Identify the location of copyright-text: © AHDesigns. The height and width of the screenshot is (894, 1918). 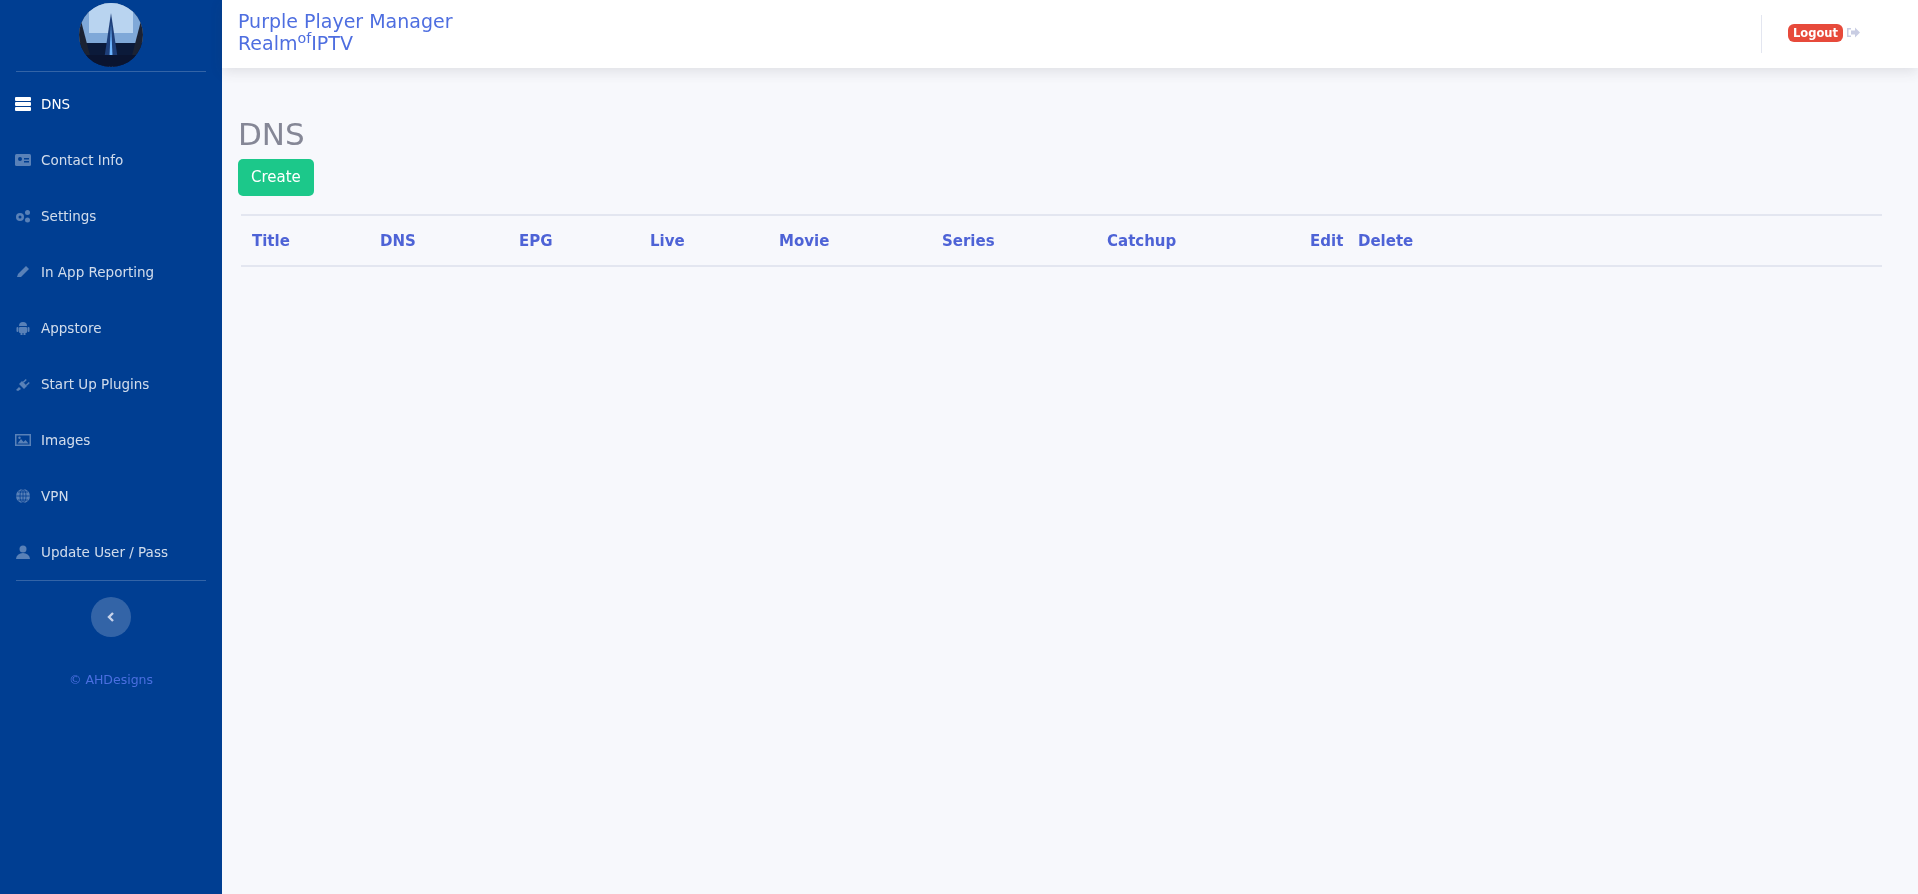
(111, 680).